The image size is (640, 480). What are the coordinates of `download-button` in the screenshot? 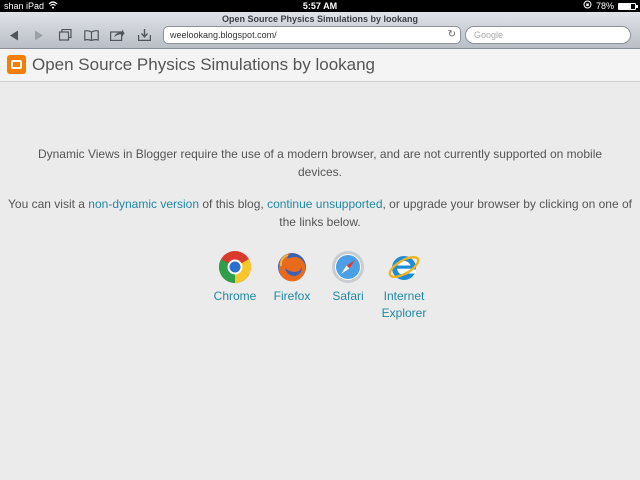 It's located at (144, 35).